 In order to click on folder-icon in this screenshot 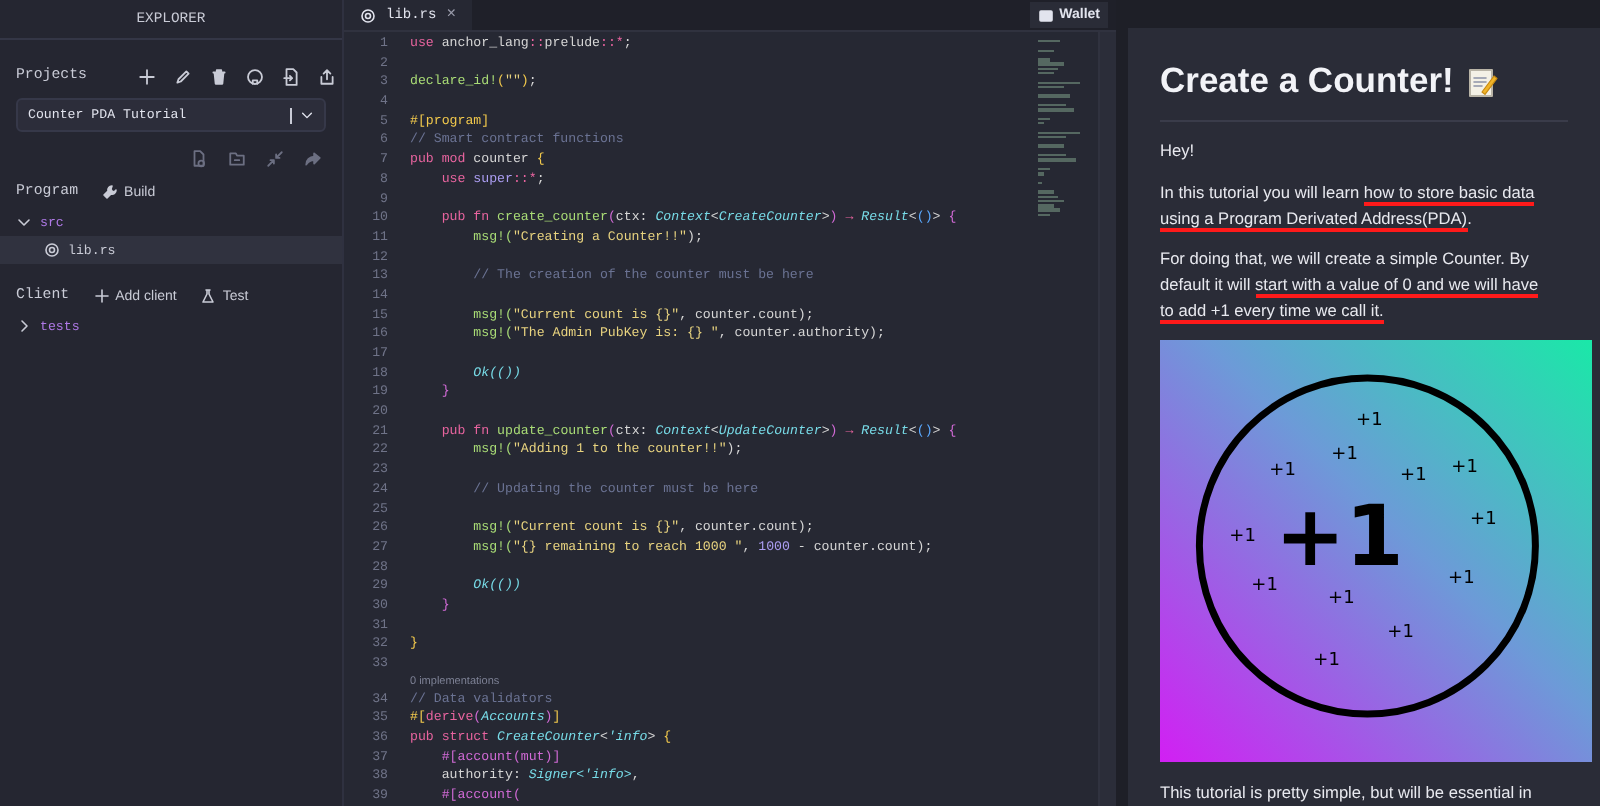, I will do `click(237, 159)`.